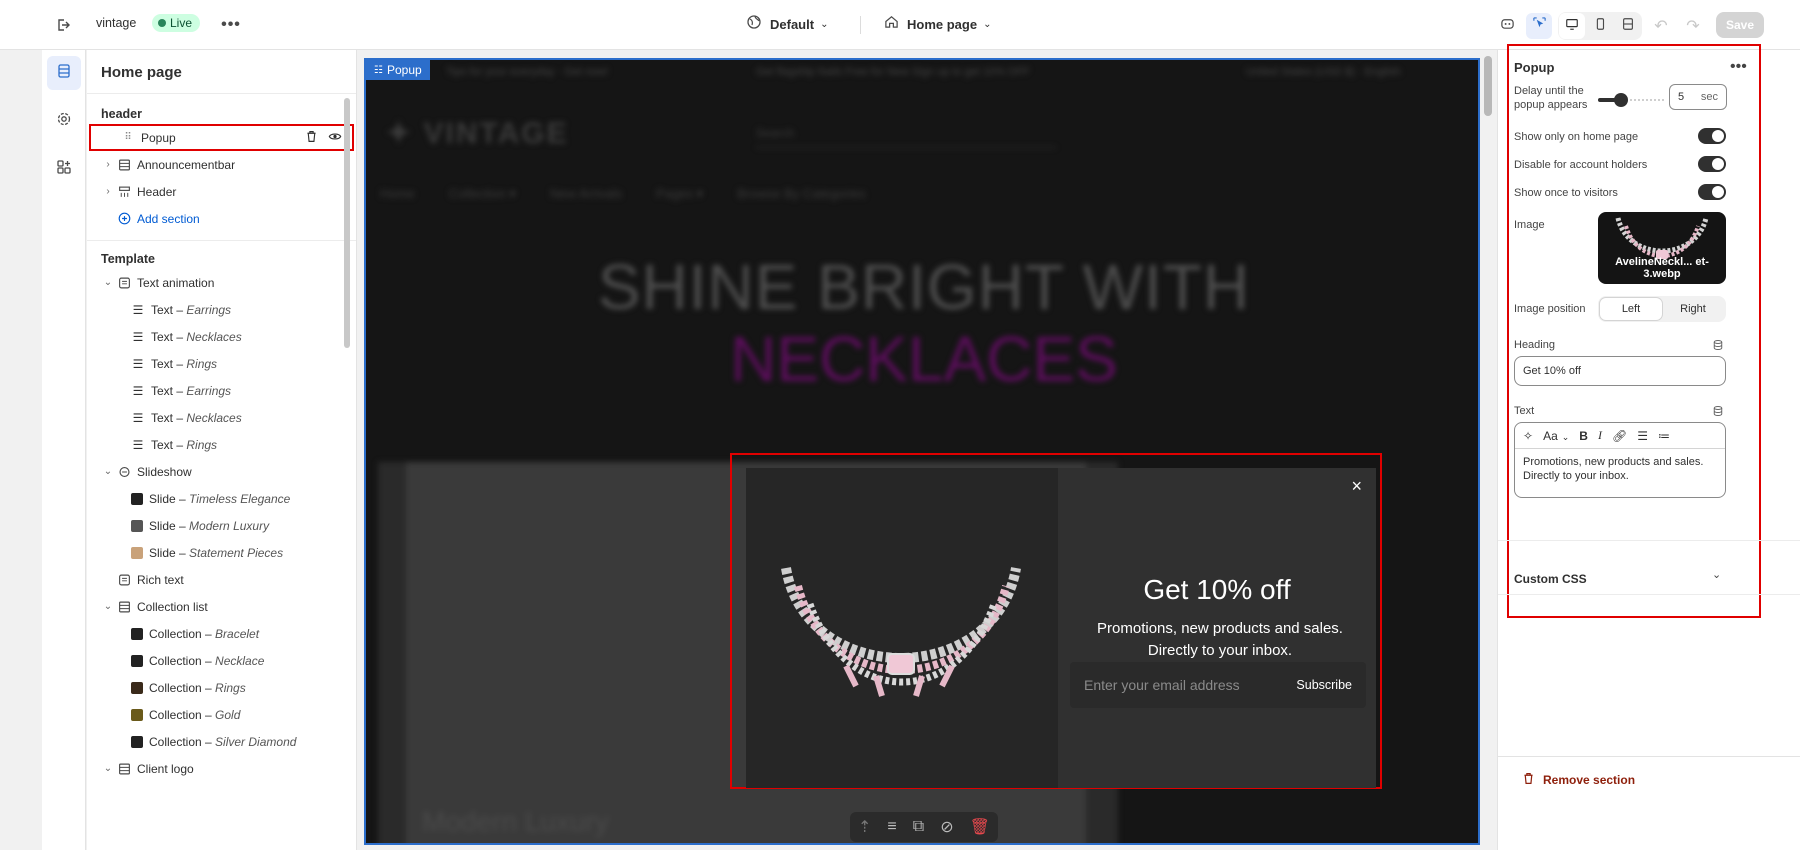  I want to click on exit-button, so click(63, 25).